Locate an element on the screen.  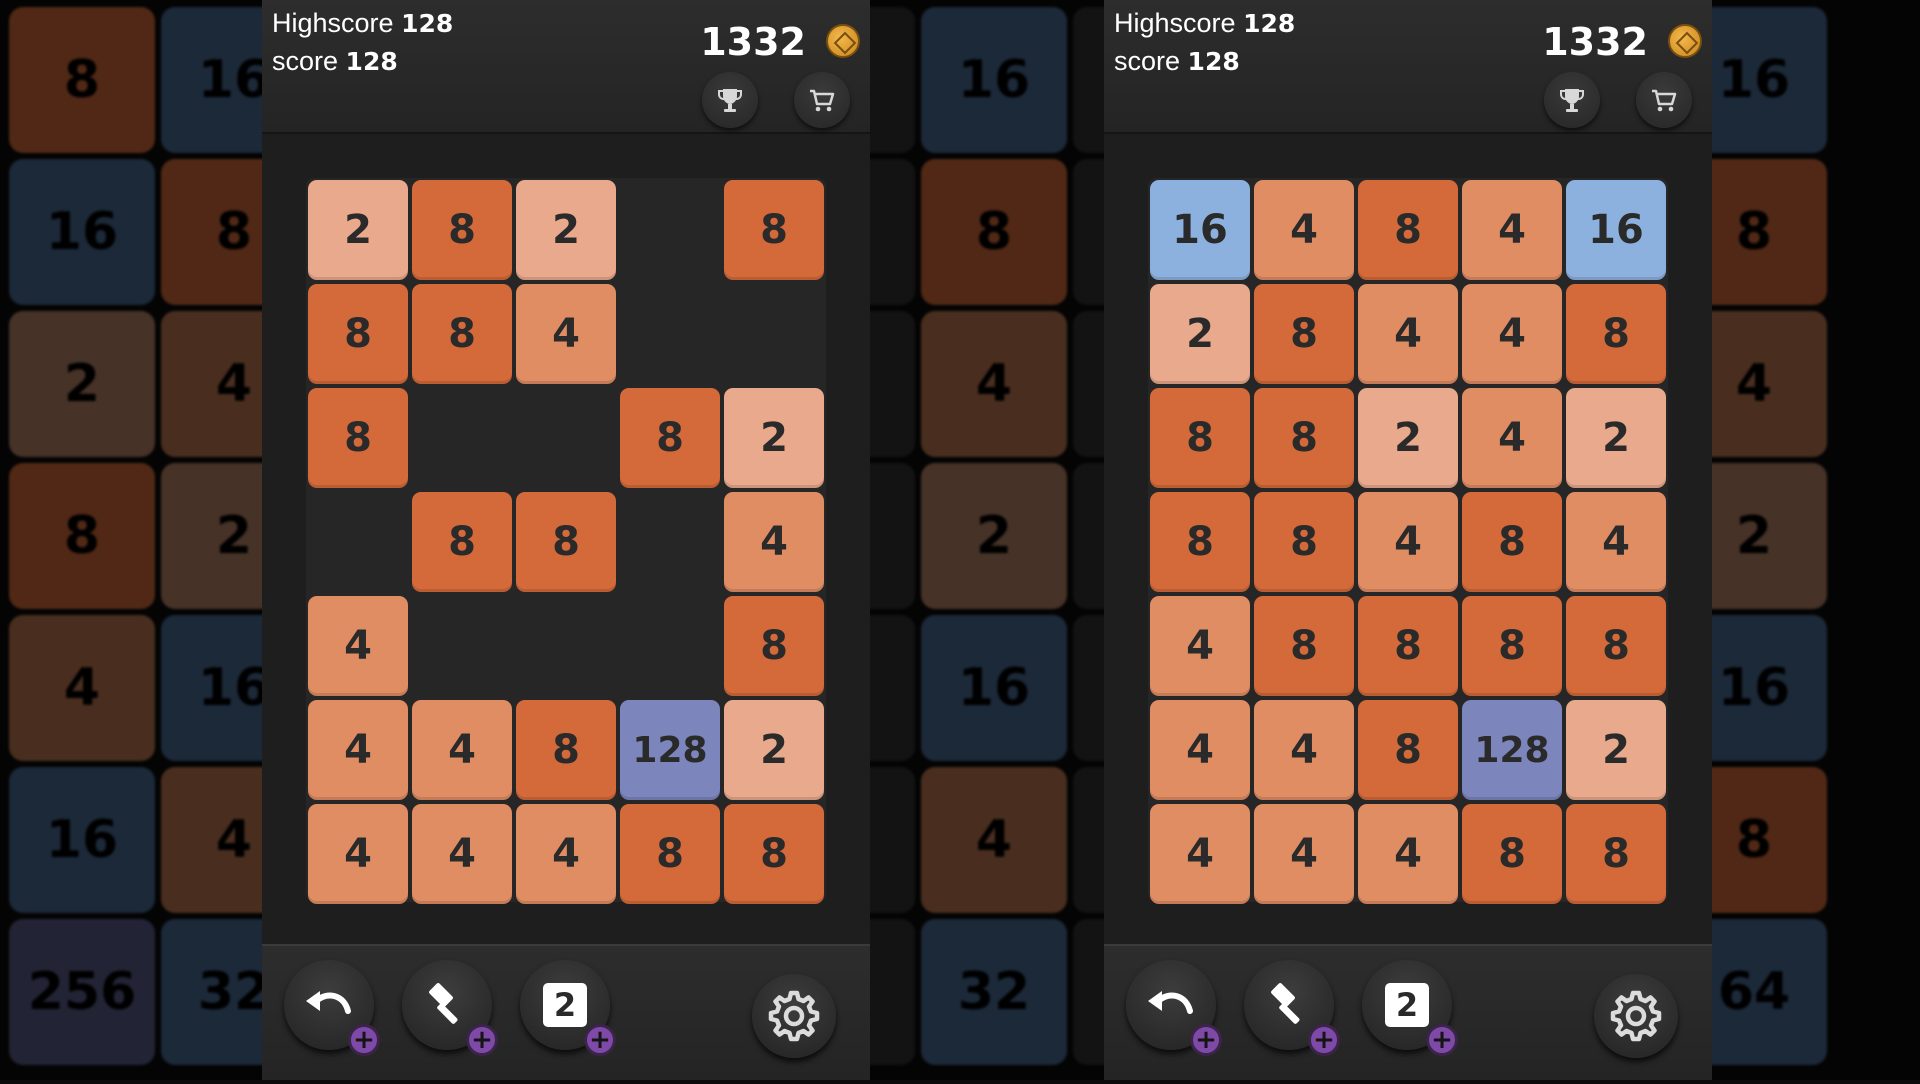
highscore-value: 128 is located at coordinates (1269, 23).